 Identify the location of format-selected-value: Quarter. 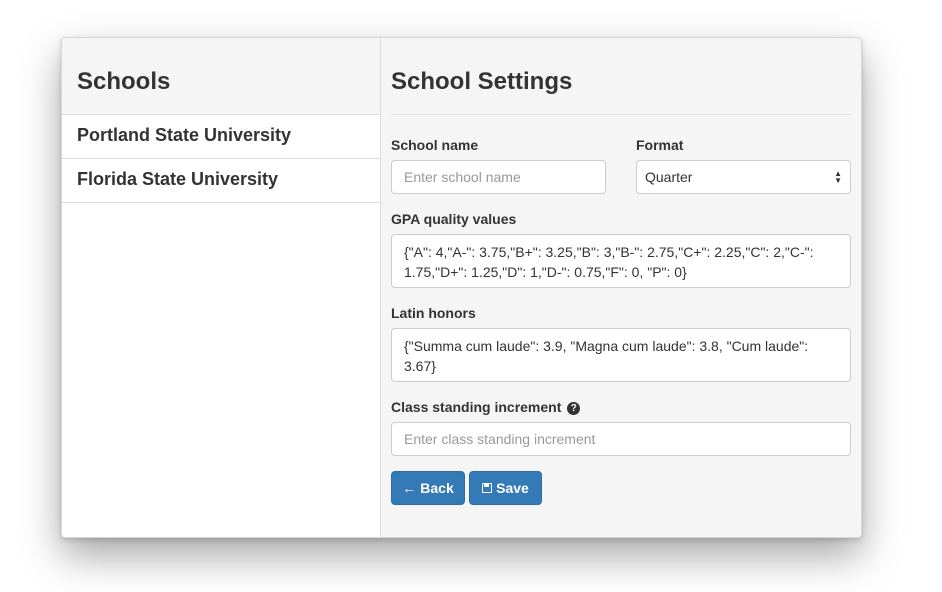
(669, 177).